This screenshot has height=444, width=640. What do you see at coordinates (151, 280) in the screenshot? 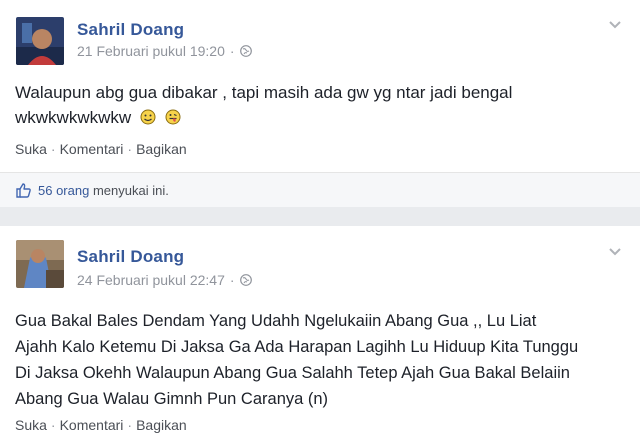
I see `timestamp: 24 Februari pukul 22:47` at bounding box center [151, 280].